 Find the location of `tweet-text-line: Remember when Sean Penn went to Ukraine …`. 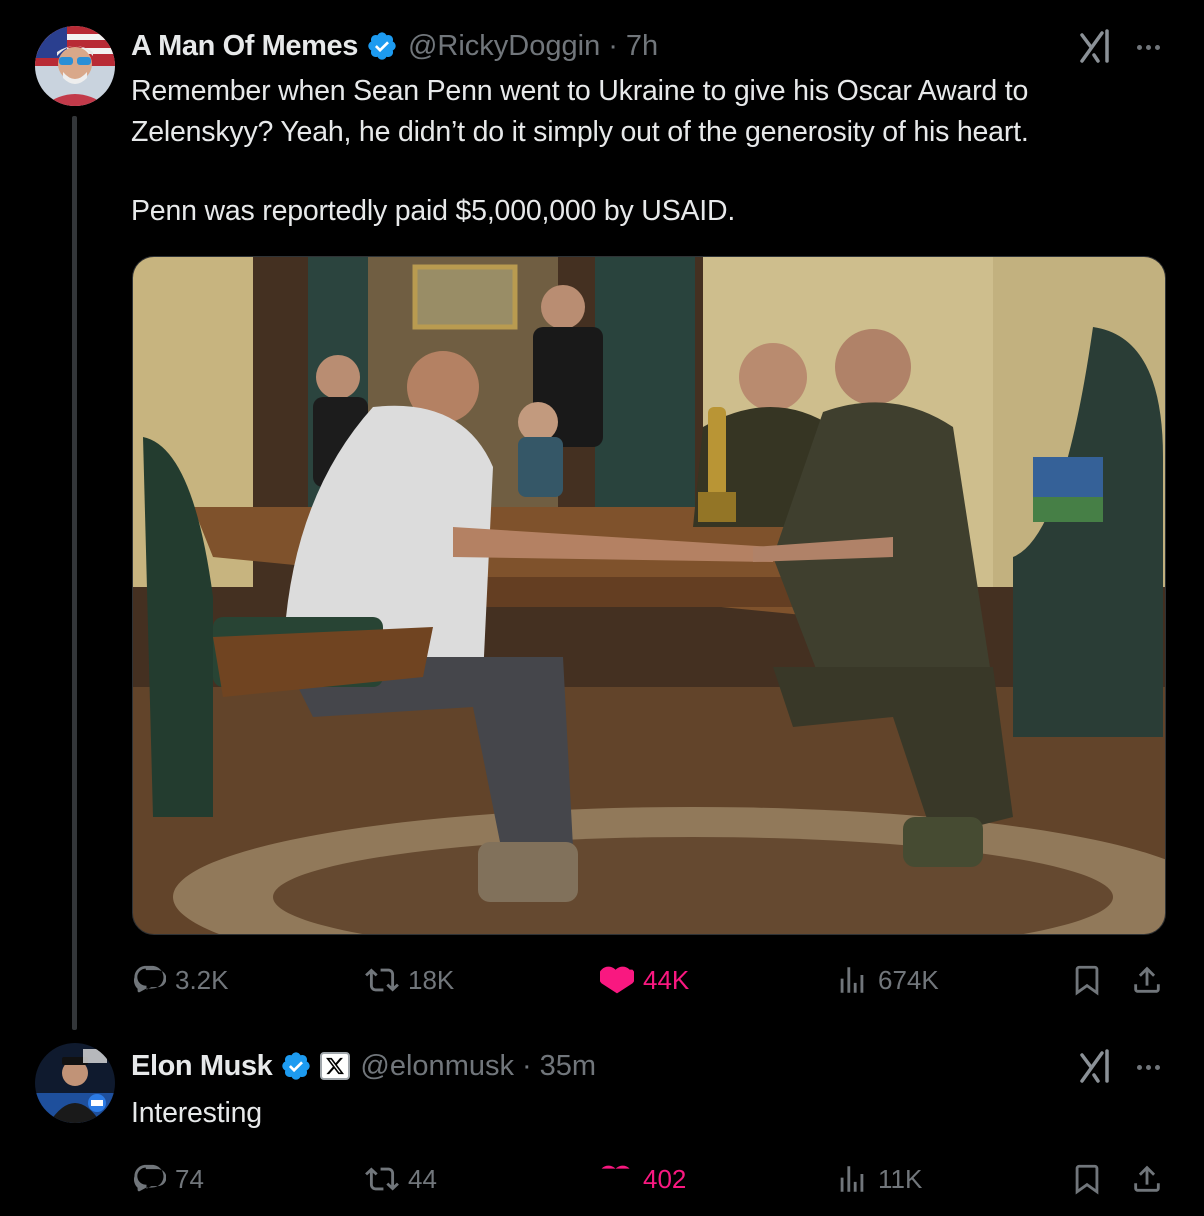

tweet-text-line: Remember when Sean Penn went to Ukraine … is located at coordinates (580, 91).